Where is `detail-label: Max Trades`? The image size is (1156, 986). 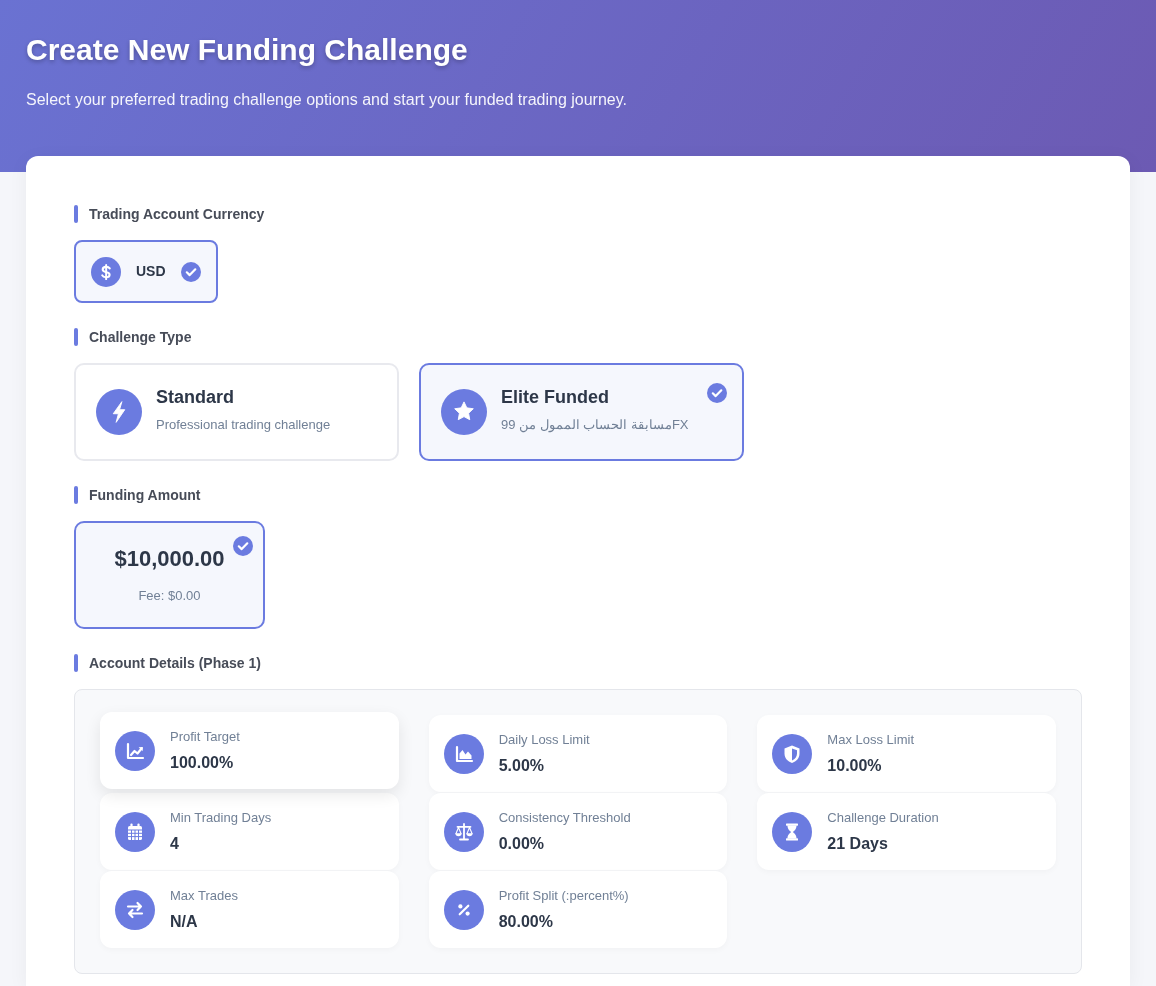 detail-label: Max Trades is located at coordinates (204, 895).